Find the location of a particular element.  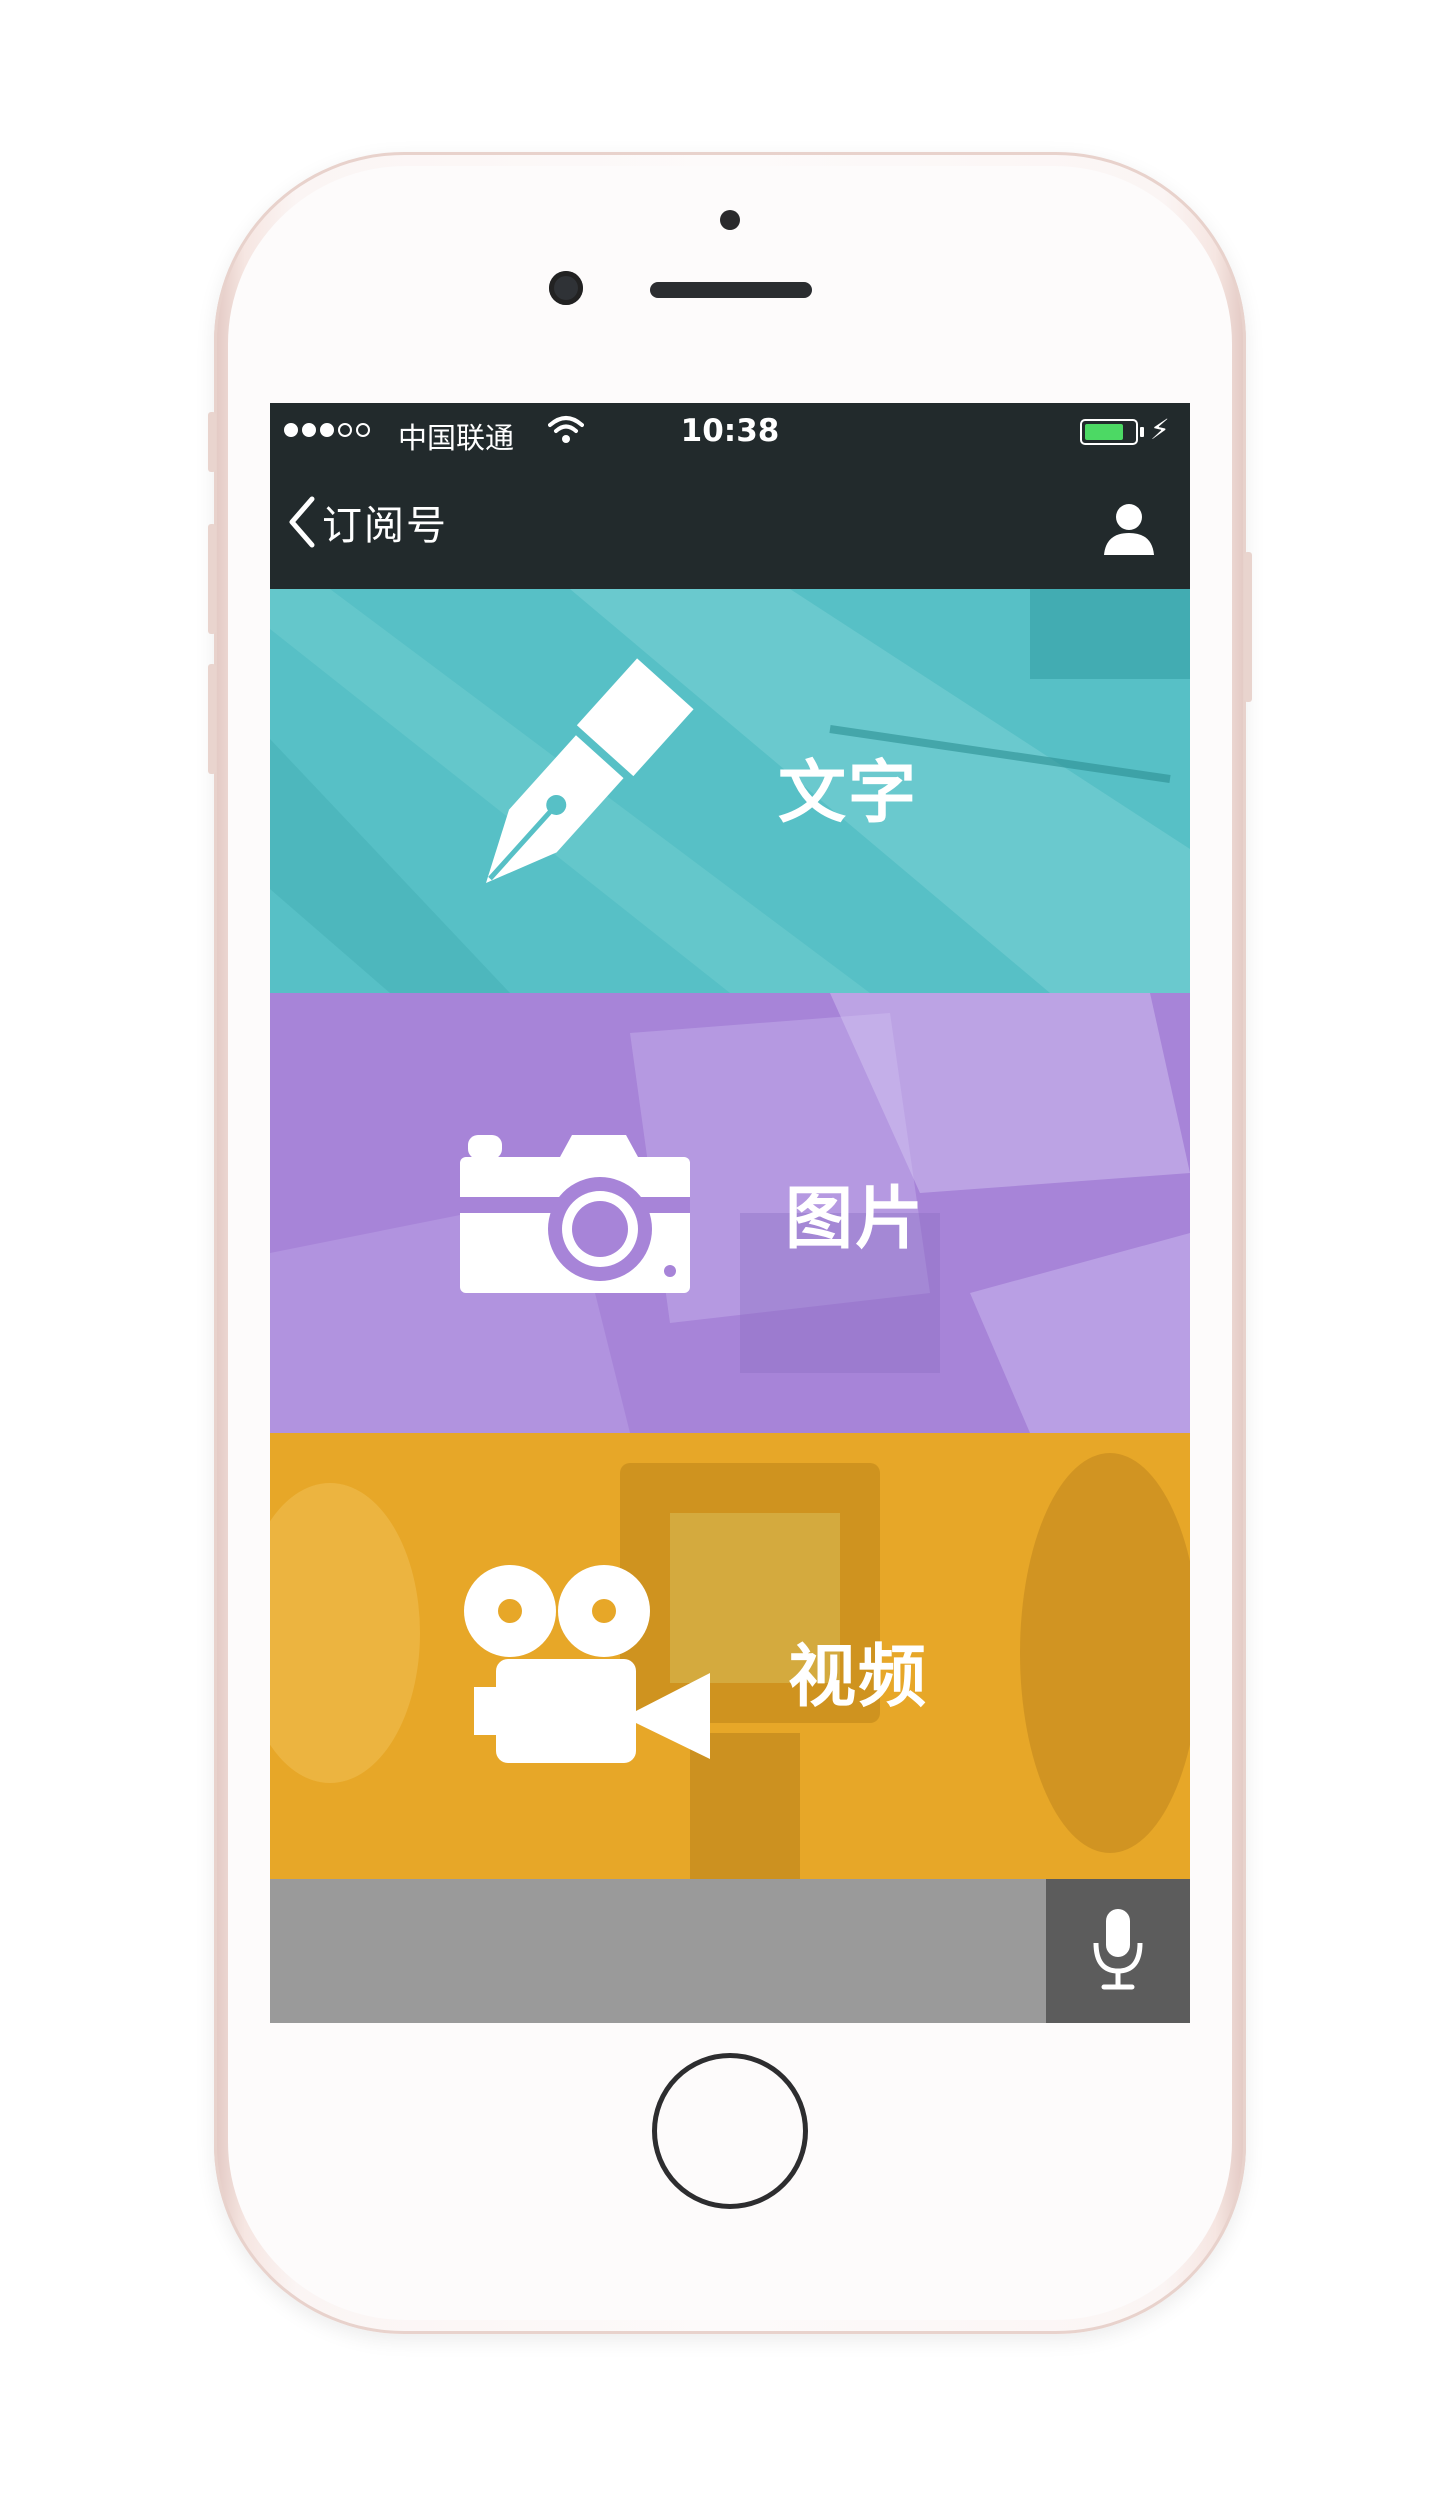

back-button: 订阅号 is located at coordinates (367, 522).